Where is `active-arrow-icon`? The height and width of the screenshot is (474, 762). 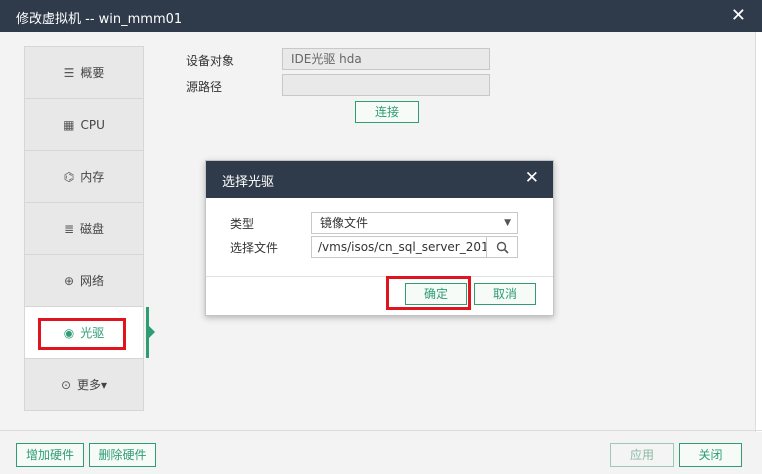
active-arrow-icon is located at coordinates (152, 332).